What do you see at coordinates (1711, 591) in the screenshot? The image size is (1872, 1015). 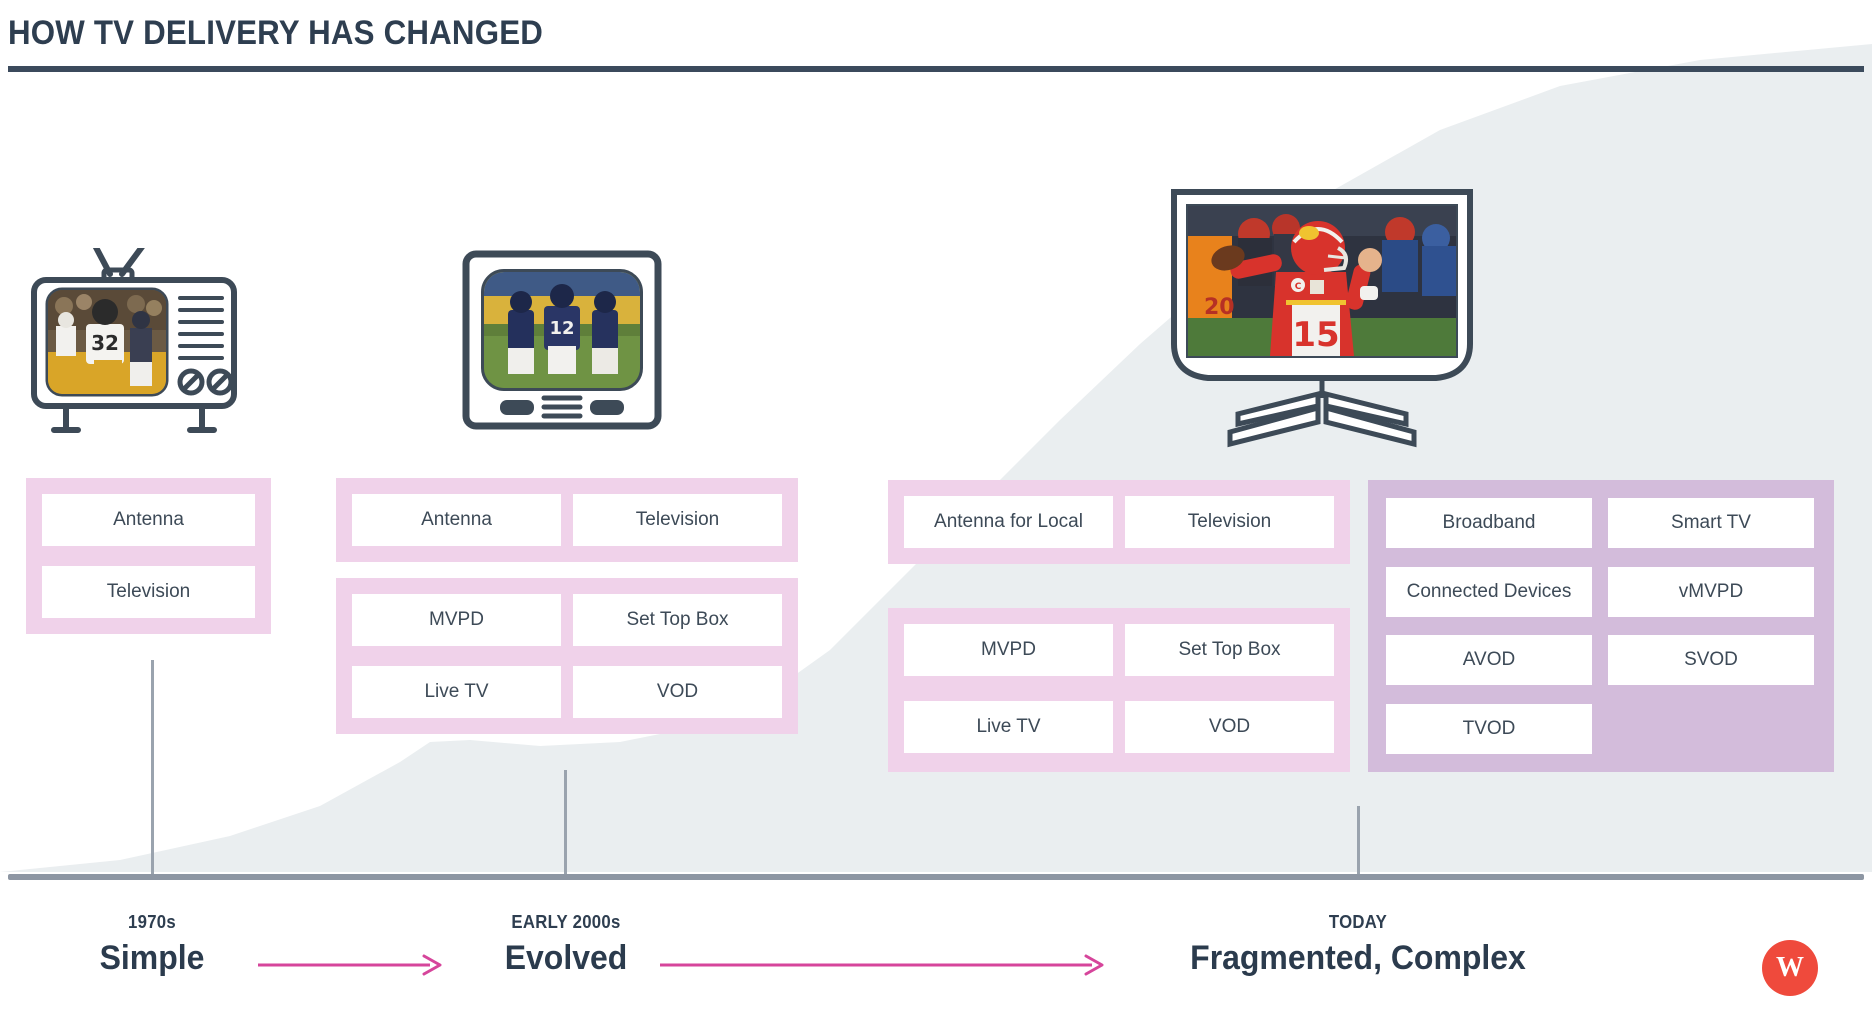 I see `cell-vmvpd: vMVPD` at bounding box center [1711, 591].